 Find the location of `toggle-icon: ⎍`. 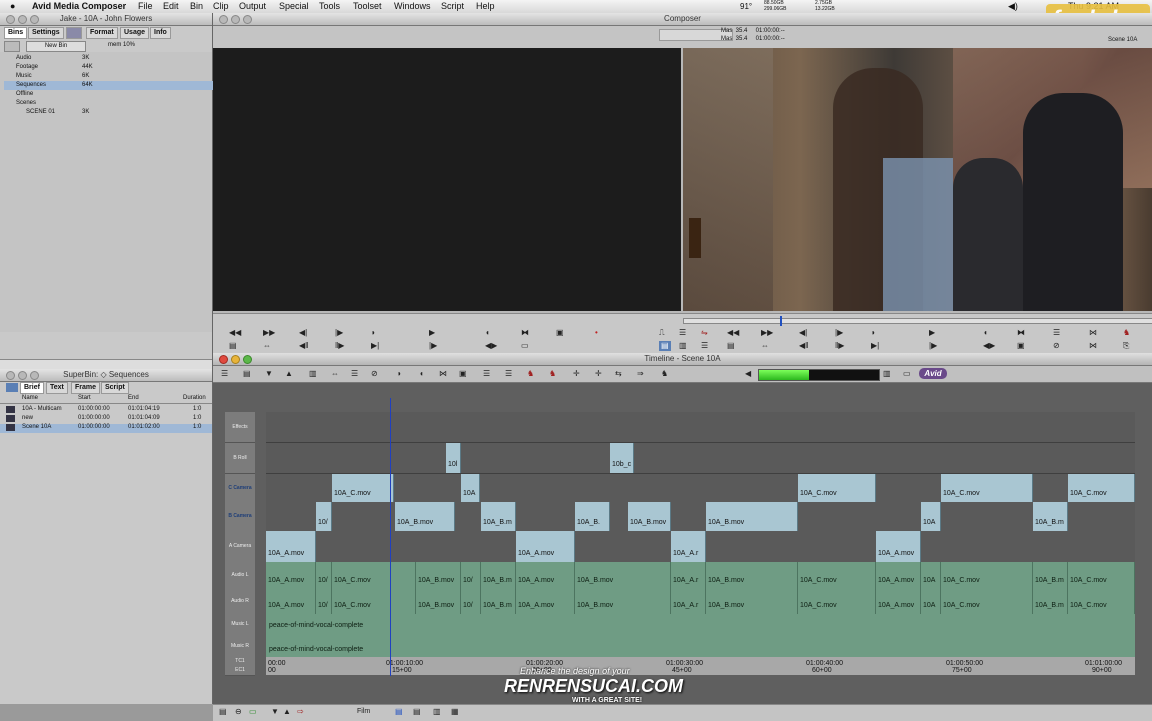

toggle-icon: ⎍ is located at coordinates (662, 333).